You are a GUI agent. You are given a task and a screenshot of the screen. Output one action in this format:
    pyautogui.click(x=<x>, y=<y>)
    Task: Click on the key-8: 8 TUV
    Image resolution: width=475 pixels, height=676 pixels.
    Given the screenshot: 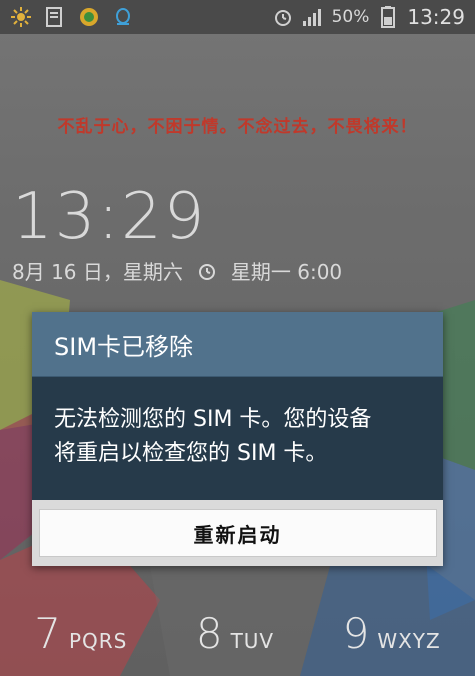 What is the action you would take?
    pyautogui.click(x=235, y=633)
    